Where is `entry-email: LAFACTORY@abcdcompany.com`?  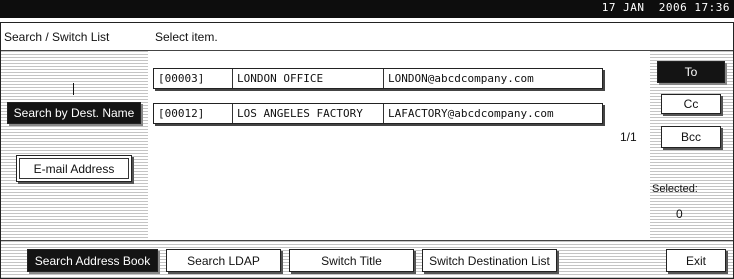 entry-email: LAFACTORY@abcdcompany.com is located at coordinates (471, 113).